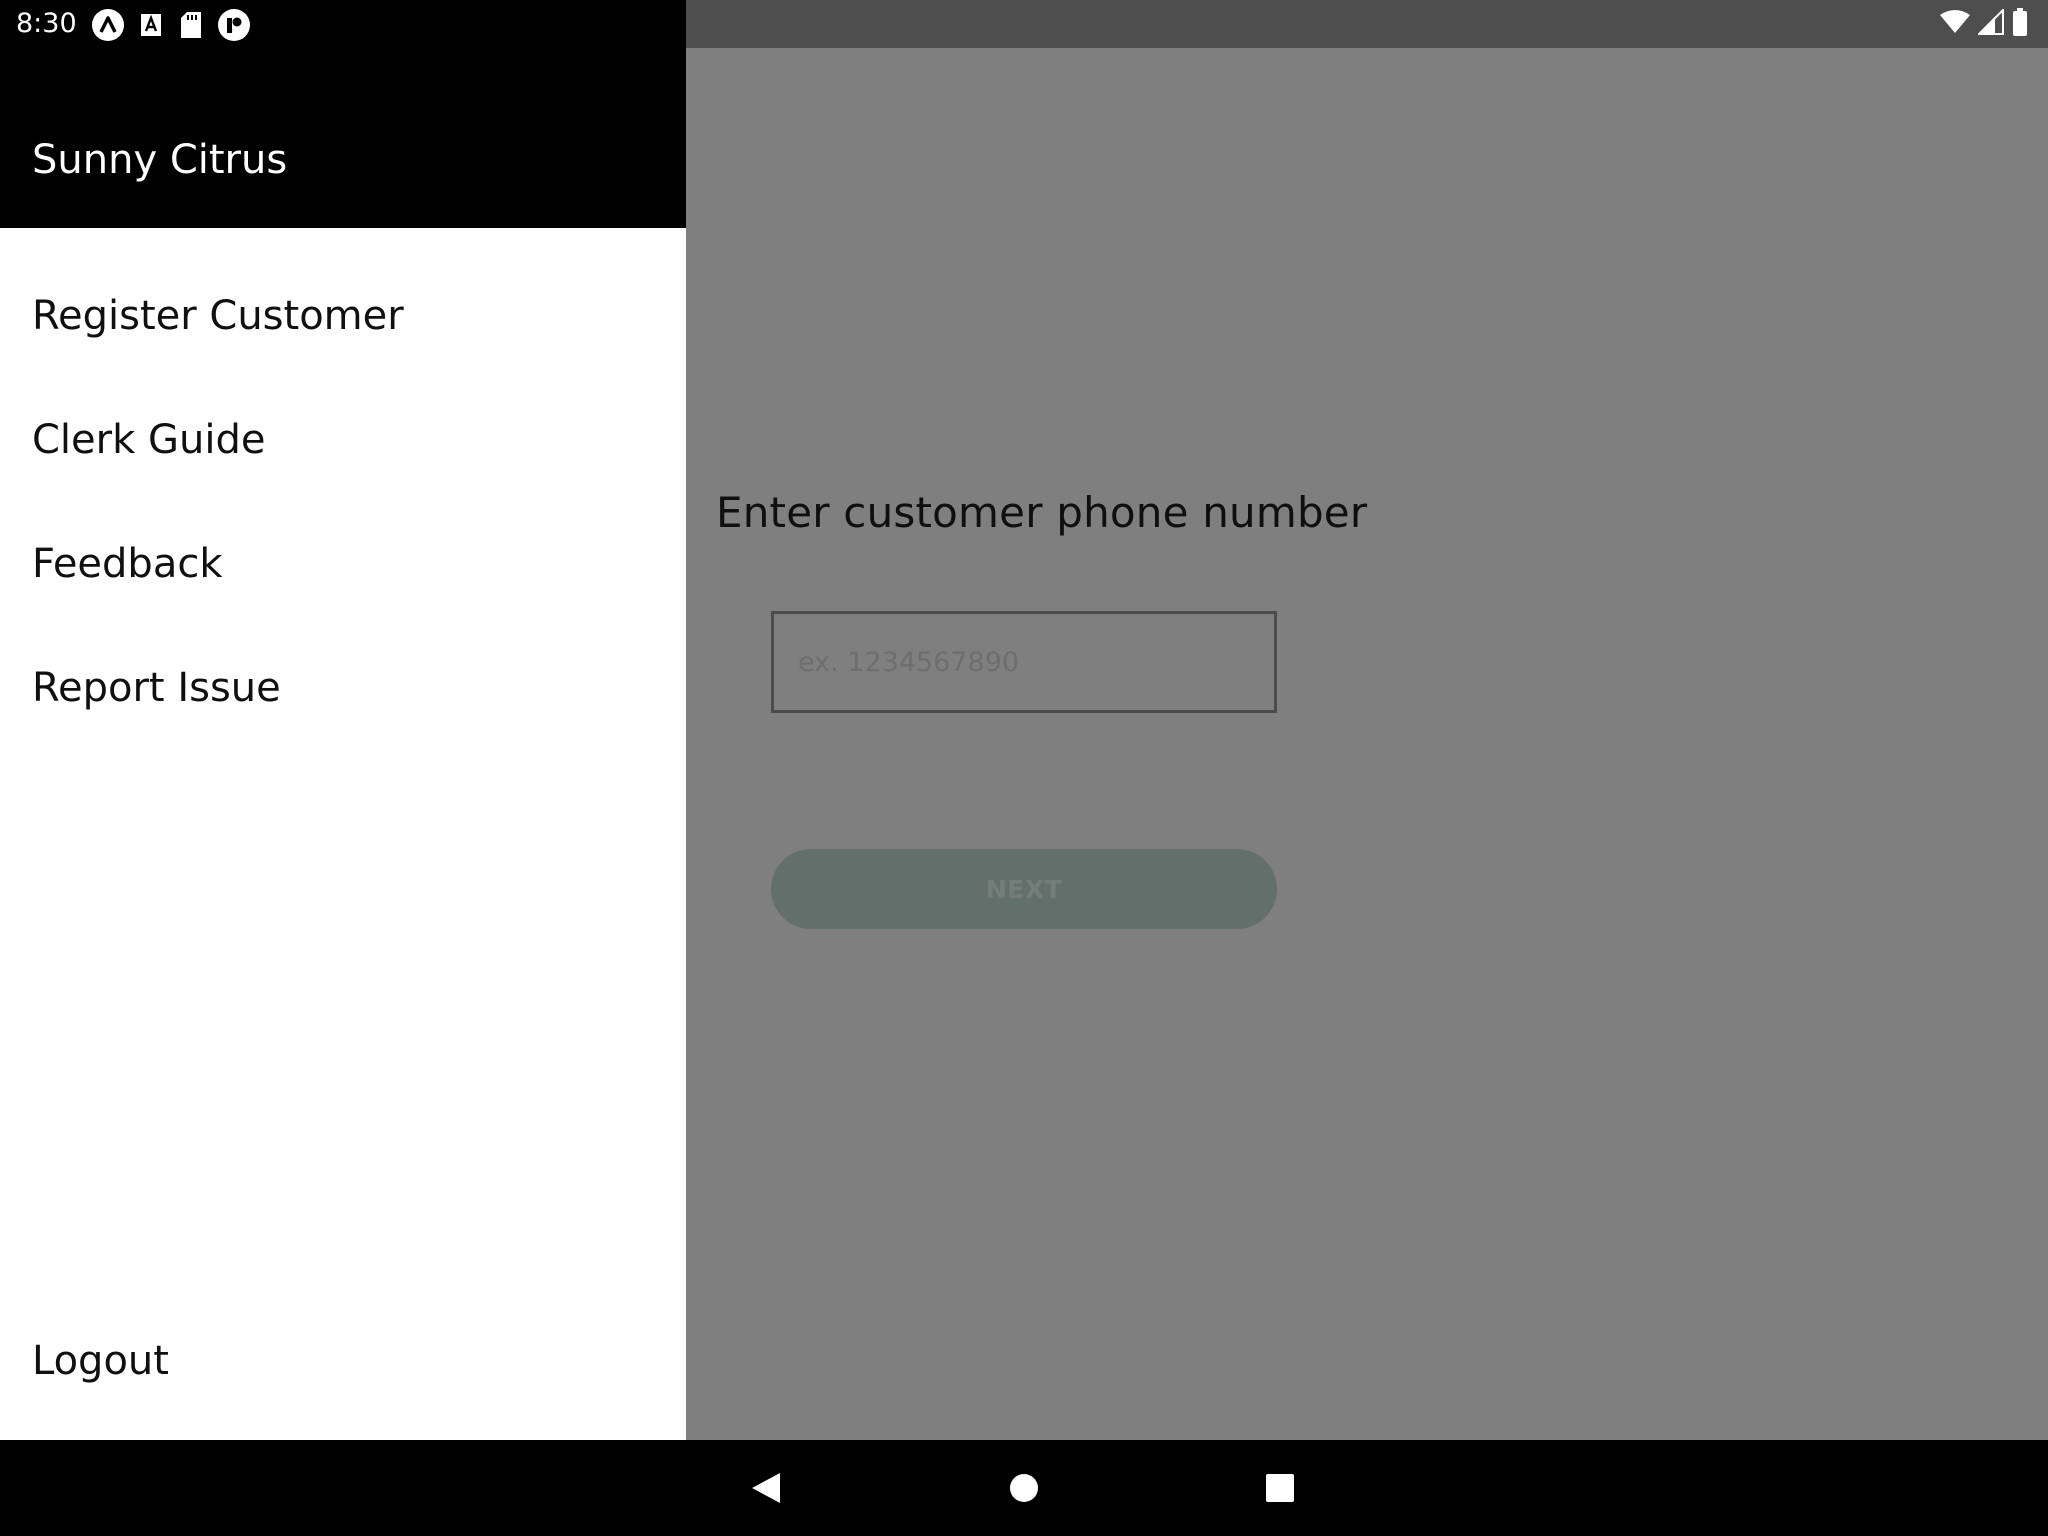 The image size is (2048, 1536). What do you see at coordinates (1024, 889) in the screenshot?
I see `next-button: NEXT` at bounding box center [1024, 889].